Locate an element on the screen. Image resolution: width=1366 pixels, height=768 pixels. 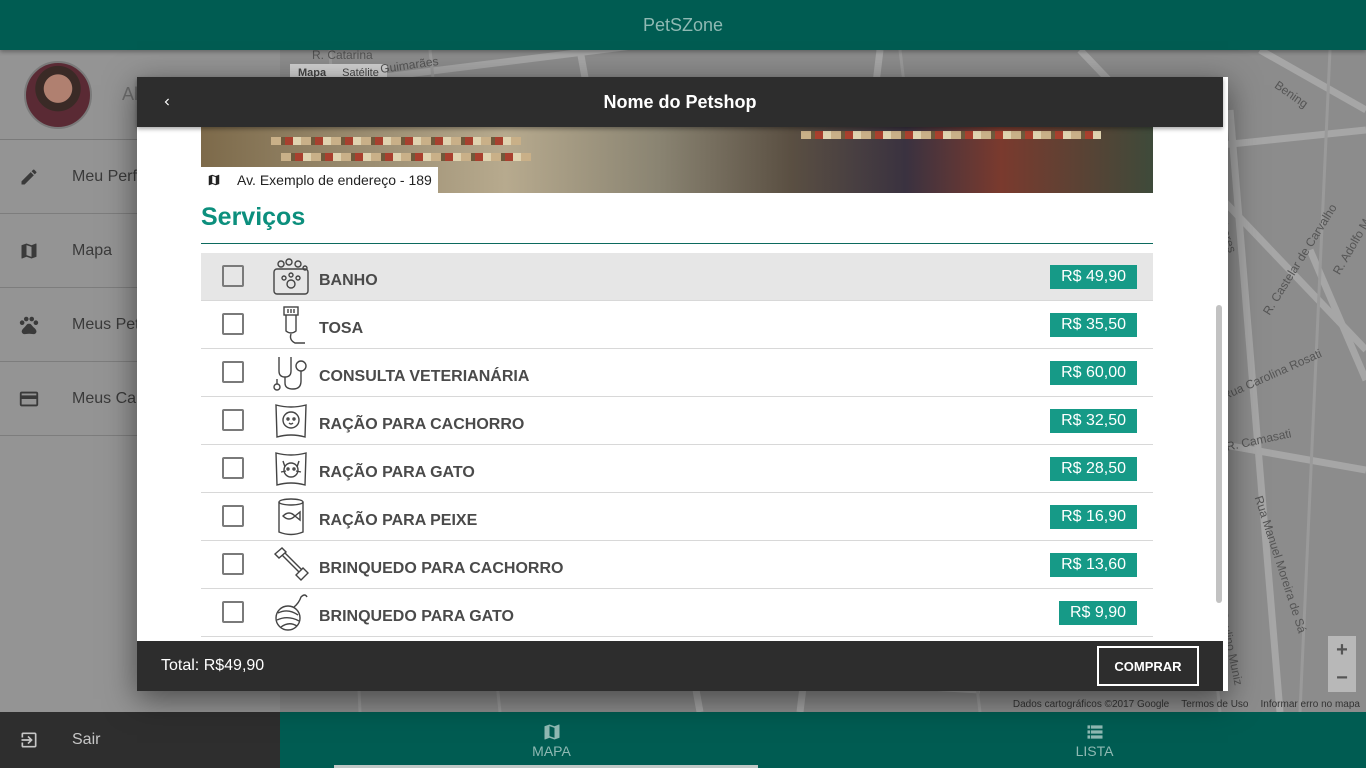
service-price: R$ 28,50 is located at coordinates (1093, 468).